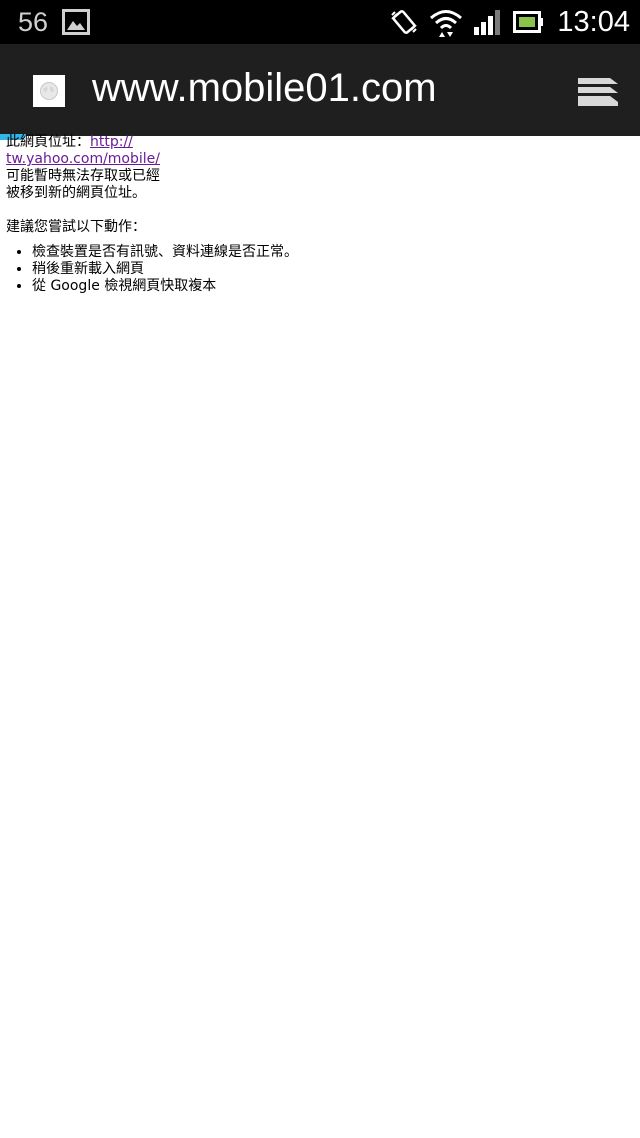 The image size is (640, 1138). What do you see at coordinates (329, 252) in the screenshot?
I see `suggestion-item: 檢查裝置是否有訊號、資料連線是否正常。` at bounding box center [329, 252].